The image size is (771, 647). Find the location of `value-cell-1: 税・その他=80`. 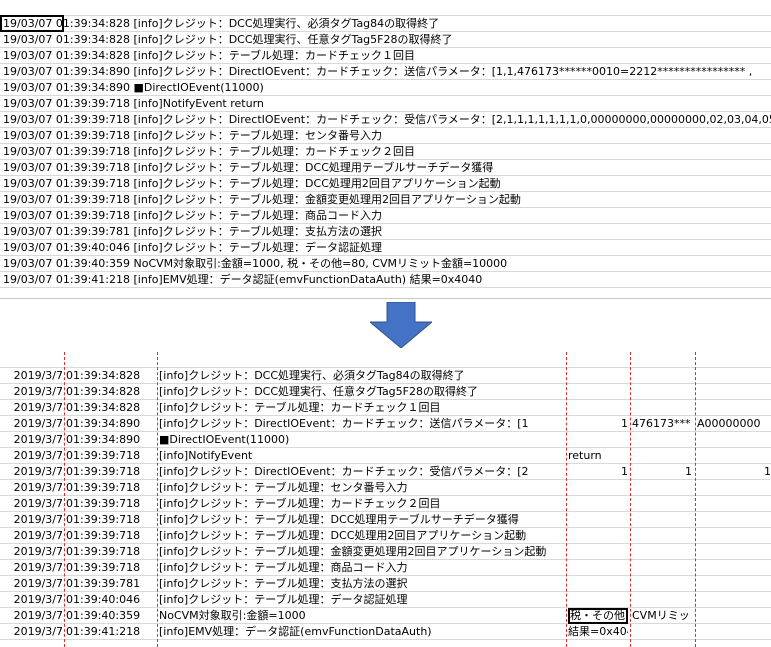

value-cell-1: 税・その他=80 is located at coordinates (598, 616).